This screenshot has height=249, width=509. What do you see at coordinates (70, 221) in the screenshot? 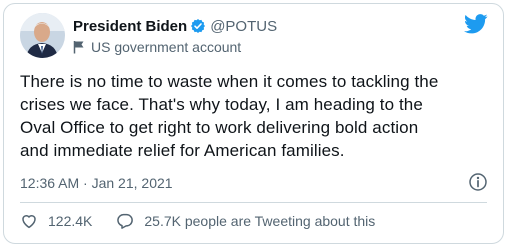
I see `like-count: 122.4K` at bounding box center [70, 221].